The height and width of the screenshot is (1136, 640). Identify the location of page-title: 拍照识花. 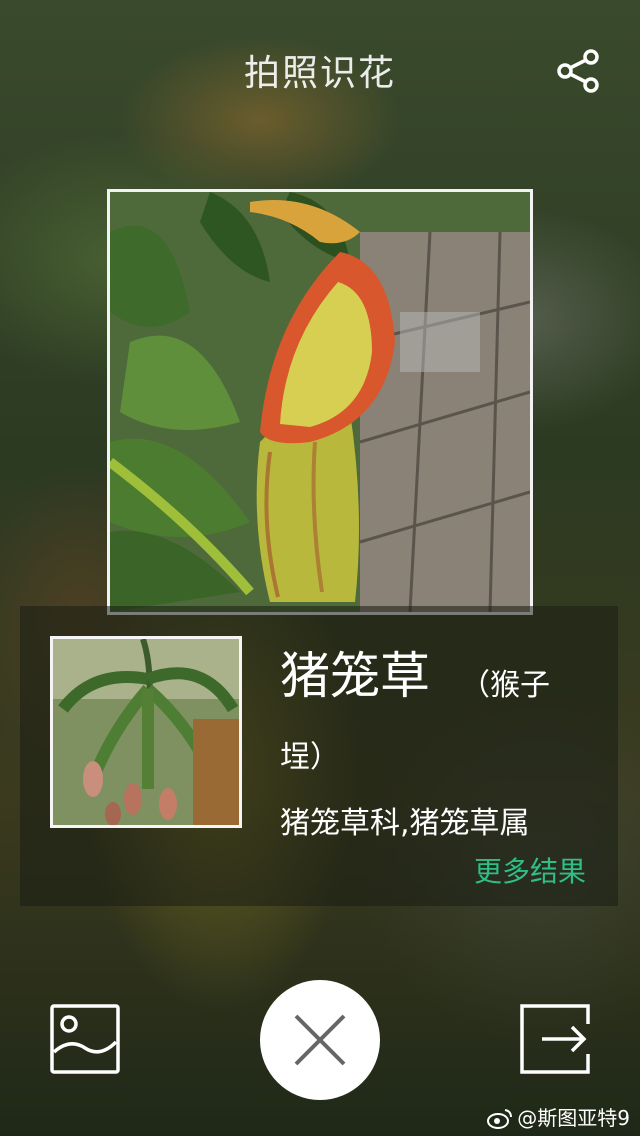
(319, 73).